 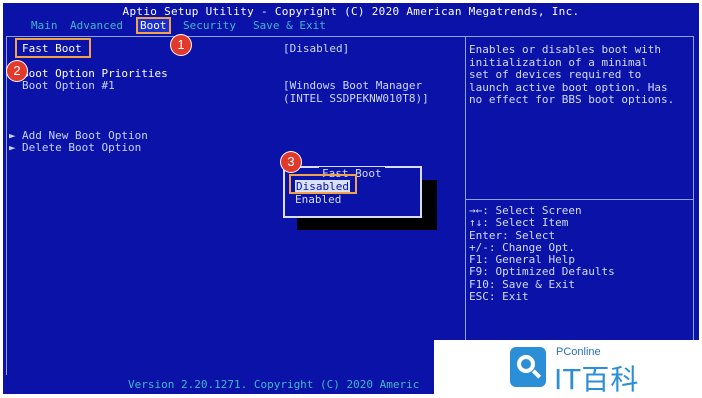 What do you see at coordinates (528, 367) in the screenshot?
I see `magnifier-icon` at bounding box center [528, 367].